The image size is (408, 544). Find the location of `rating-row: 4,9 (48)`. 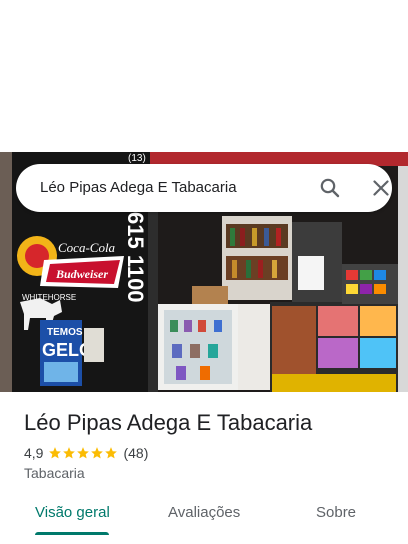

rating-row: 4,9 (48) is located at coordinates (86, 453).